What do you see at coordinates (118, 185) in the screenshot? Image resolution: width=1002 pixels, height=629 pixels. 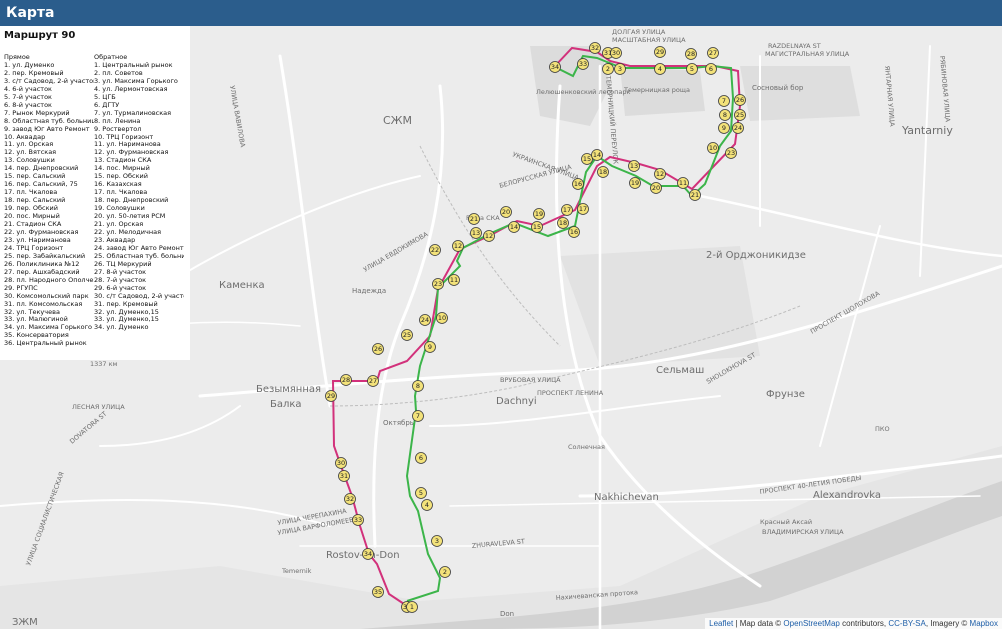 I see `stop-list-item: 16. Казахская` at bounding box center [118, 185].